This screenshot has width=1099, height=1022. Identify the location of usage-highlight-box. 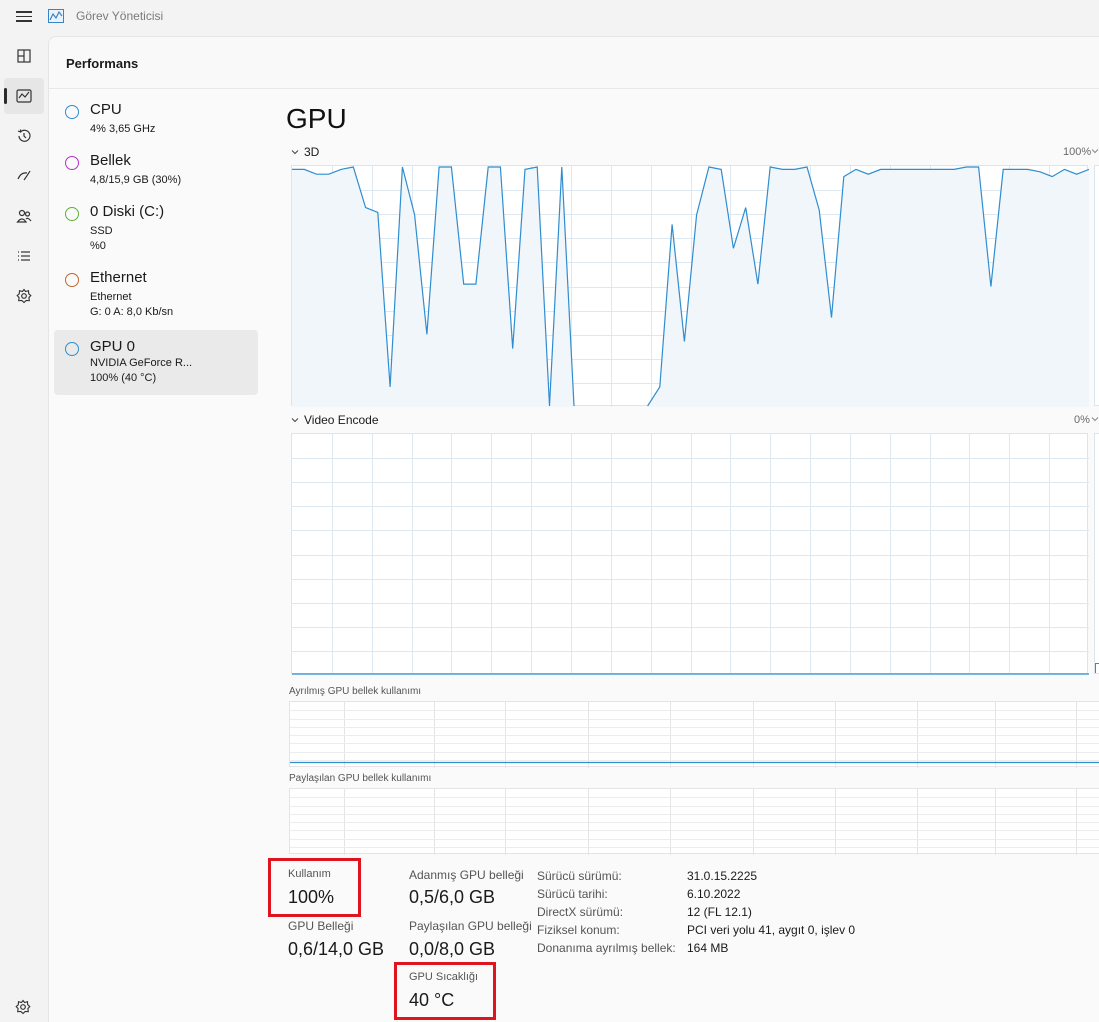
(314, 887).